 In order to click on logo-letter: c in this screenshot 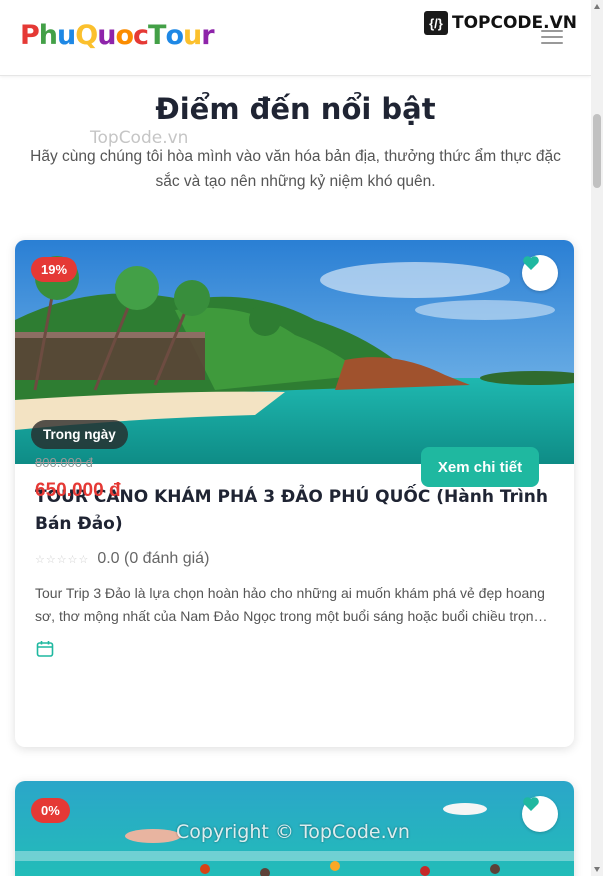, I will do `click(141, 35)`.